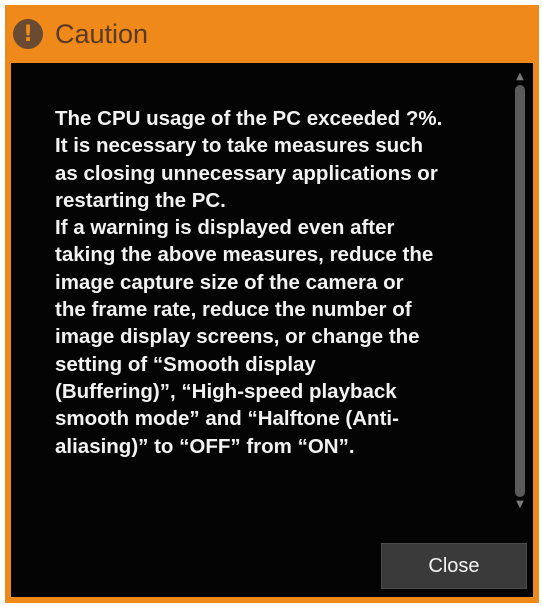 Image resolution: width=542 pixels, height=606 pixels. I want to click on exclamation-icon: !, so click(28, 34).